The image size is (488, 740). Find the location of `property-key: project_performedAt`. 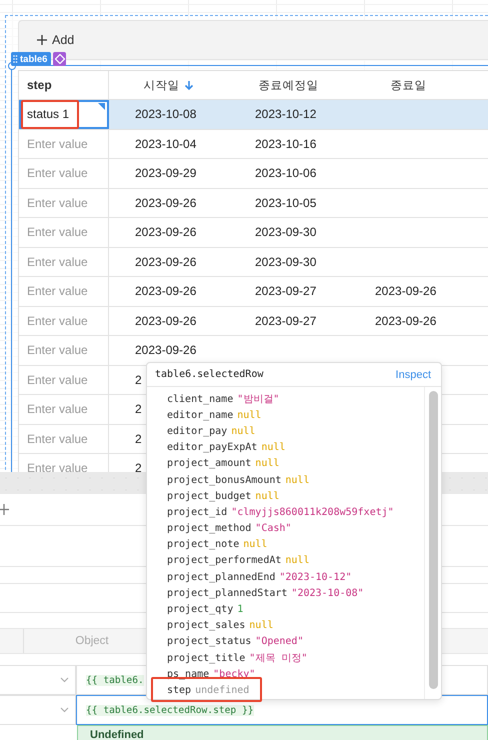

property-key: project_performedAt is located at coordinates (224, 560).